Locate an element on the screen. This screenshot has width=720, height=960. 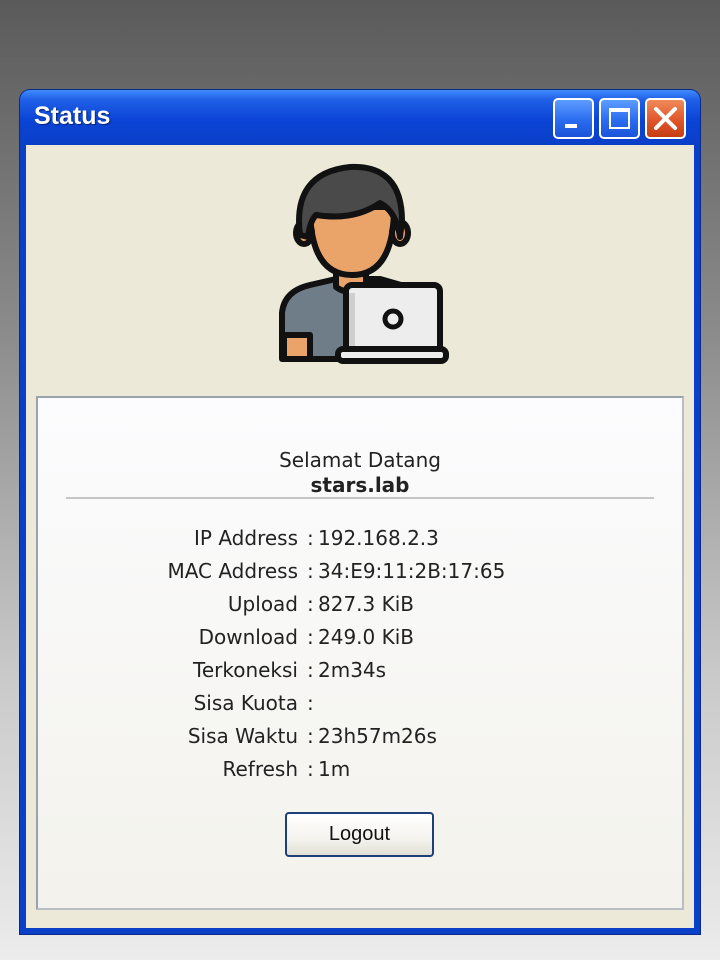
welcome-text: Selamat Datang is located at coordinates (360, 460).